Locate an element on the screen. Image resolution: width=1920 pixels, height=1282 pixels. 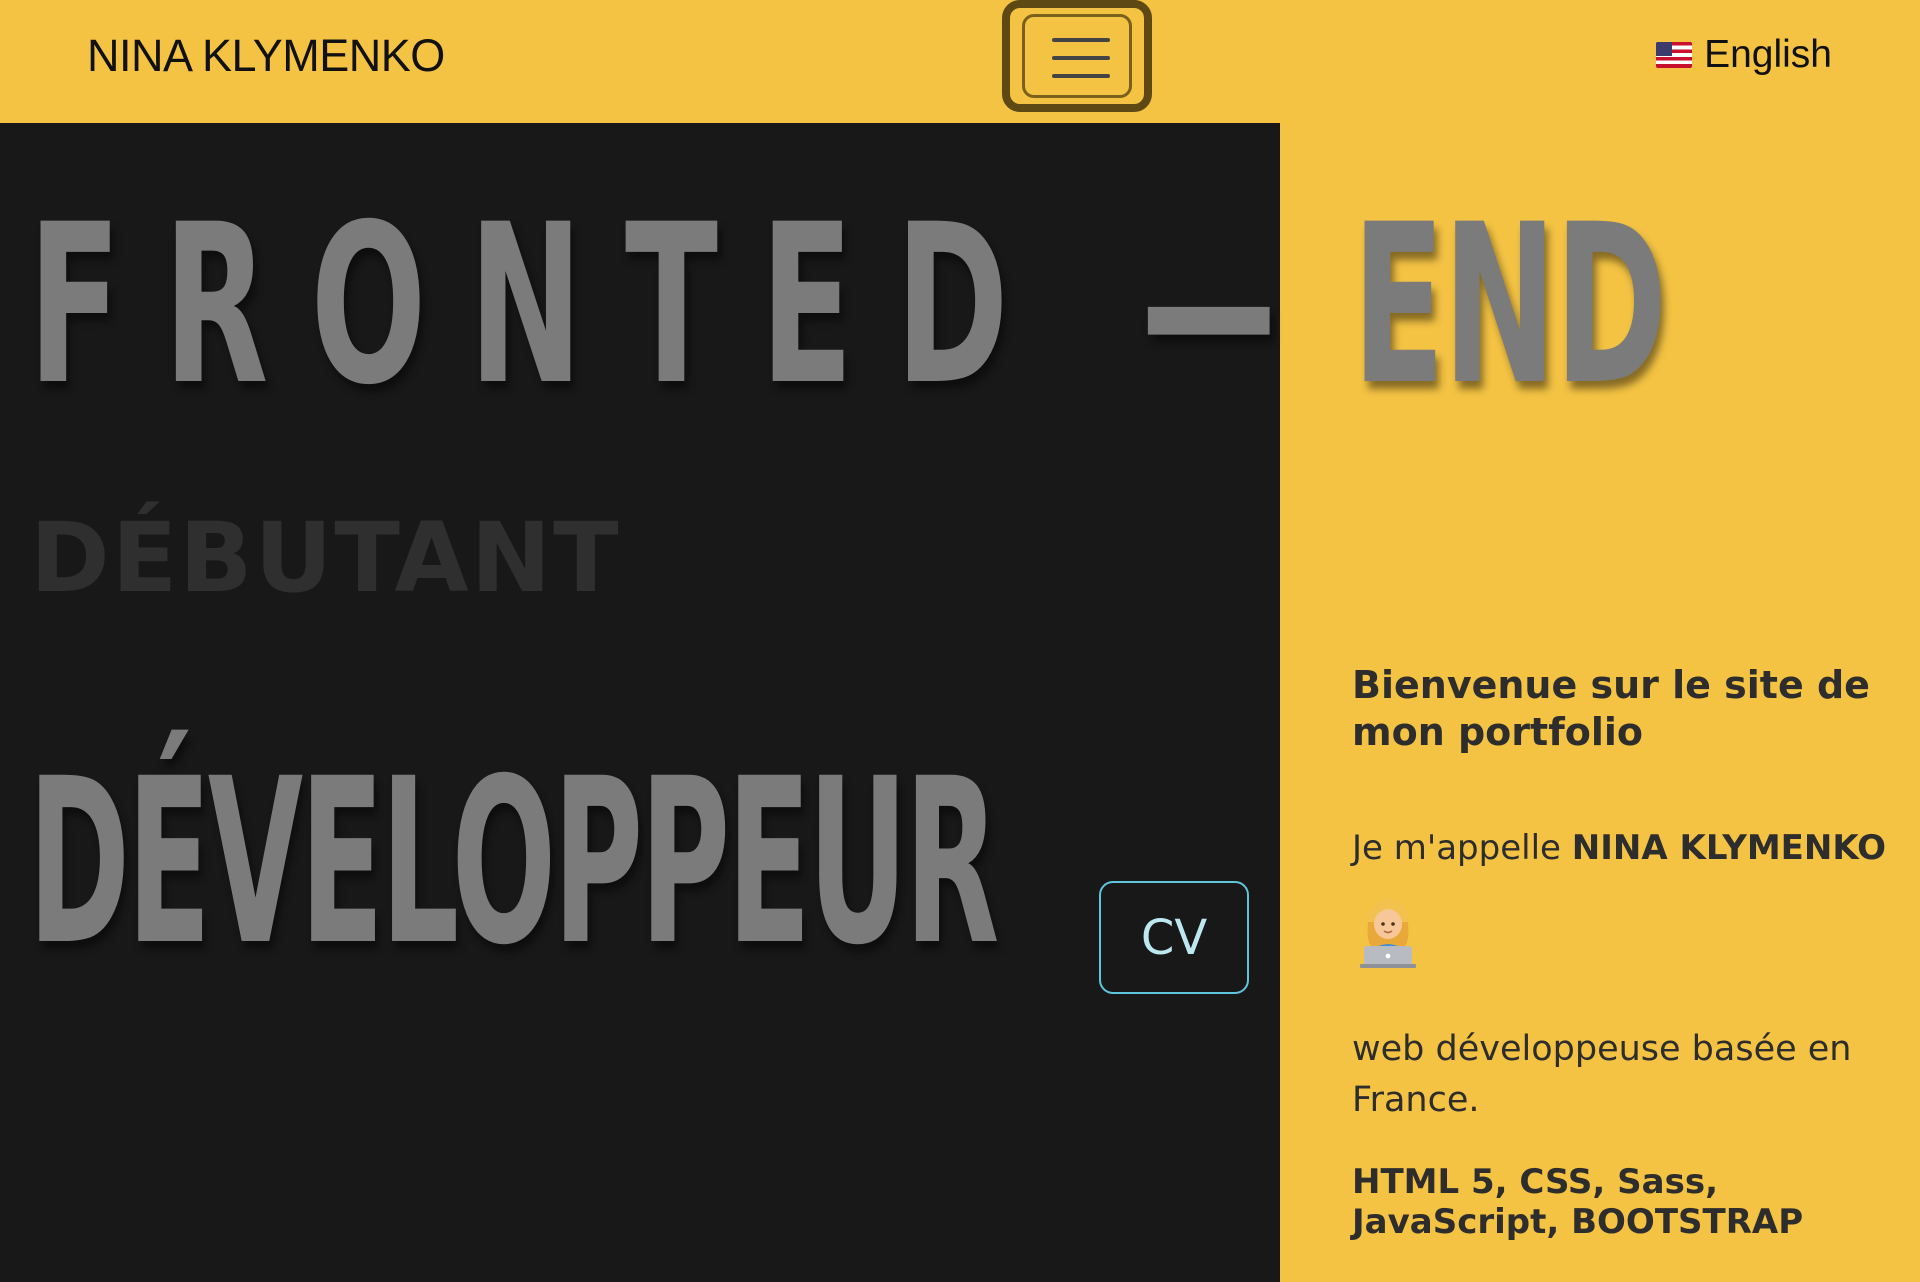
name-prefix: Je m'appelle is located at coordinates (1462, 848).